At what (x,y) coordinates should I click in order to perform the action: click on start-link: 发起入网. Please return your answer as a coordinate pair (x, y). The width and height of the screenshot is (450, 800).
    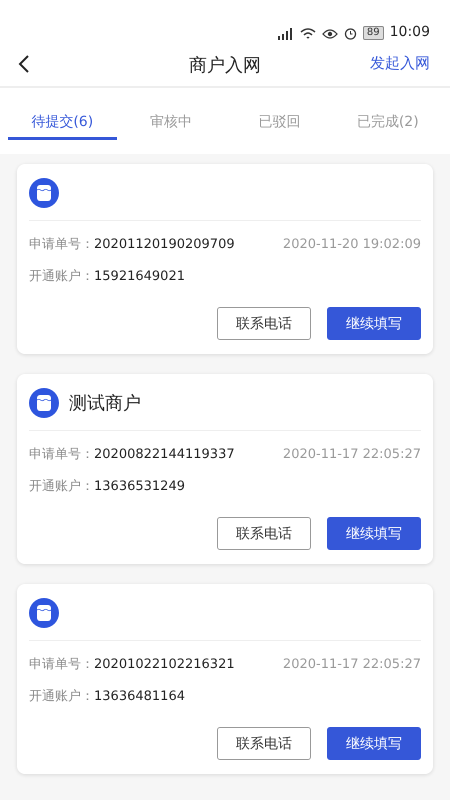
    Looking at the image, I should click on (400, 63).